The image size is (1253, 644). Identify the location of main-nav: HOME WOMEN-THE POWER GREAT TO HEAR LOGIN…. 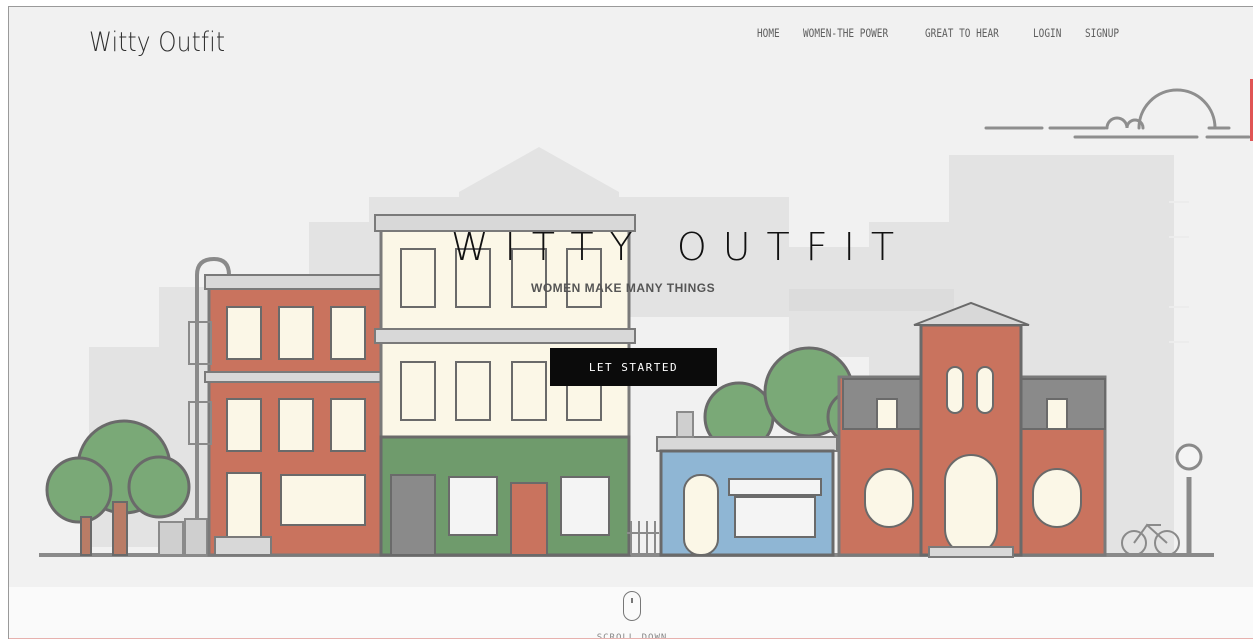
(942, 33).